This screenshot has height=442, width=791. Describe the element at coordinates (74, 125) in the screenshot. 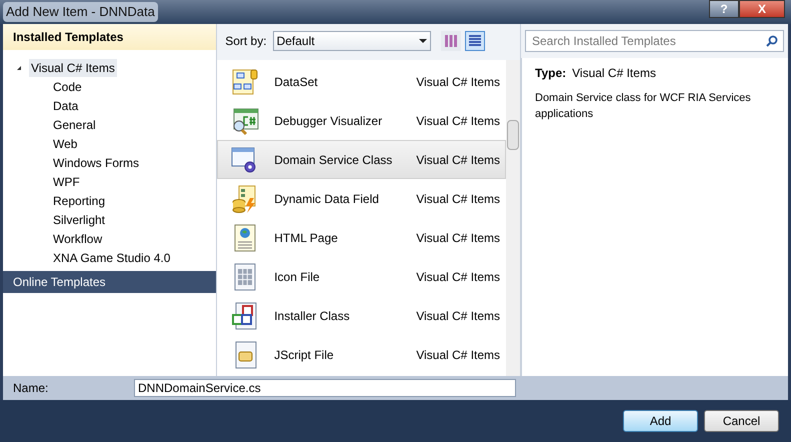

I see `tree-item: General` at that location.